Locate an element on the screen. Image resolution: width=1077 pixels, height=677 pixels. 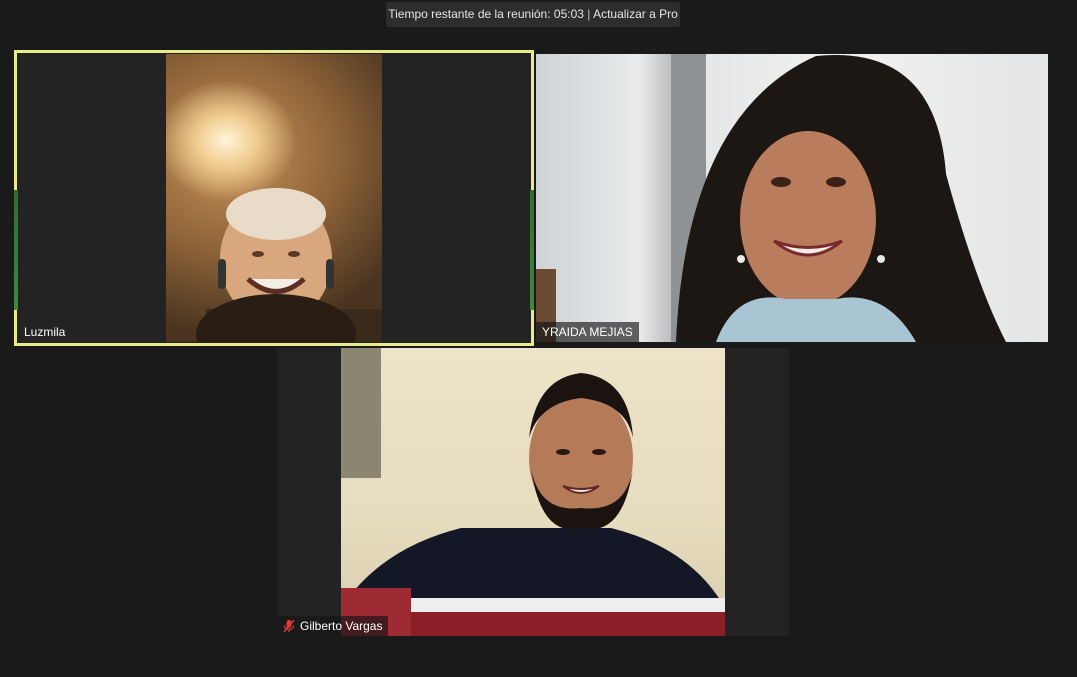
participant-name: Luzmila is located at coordinates (45, 332).